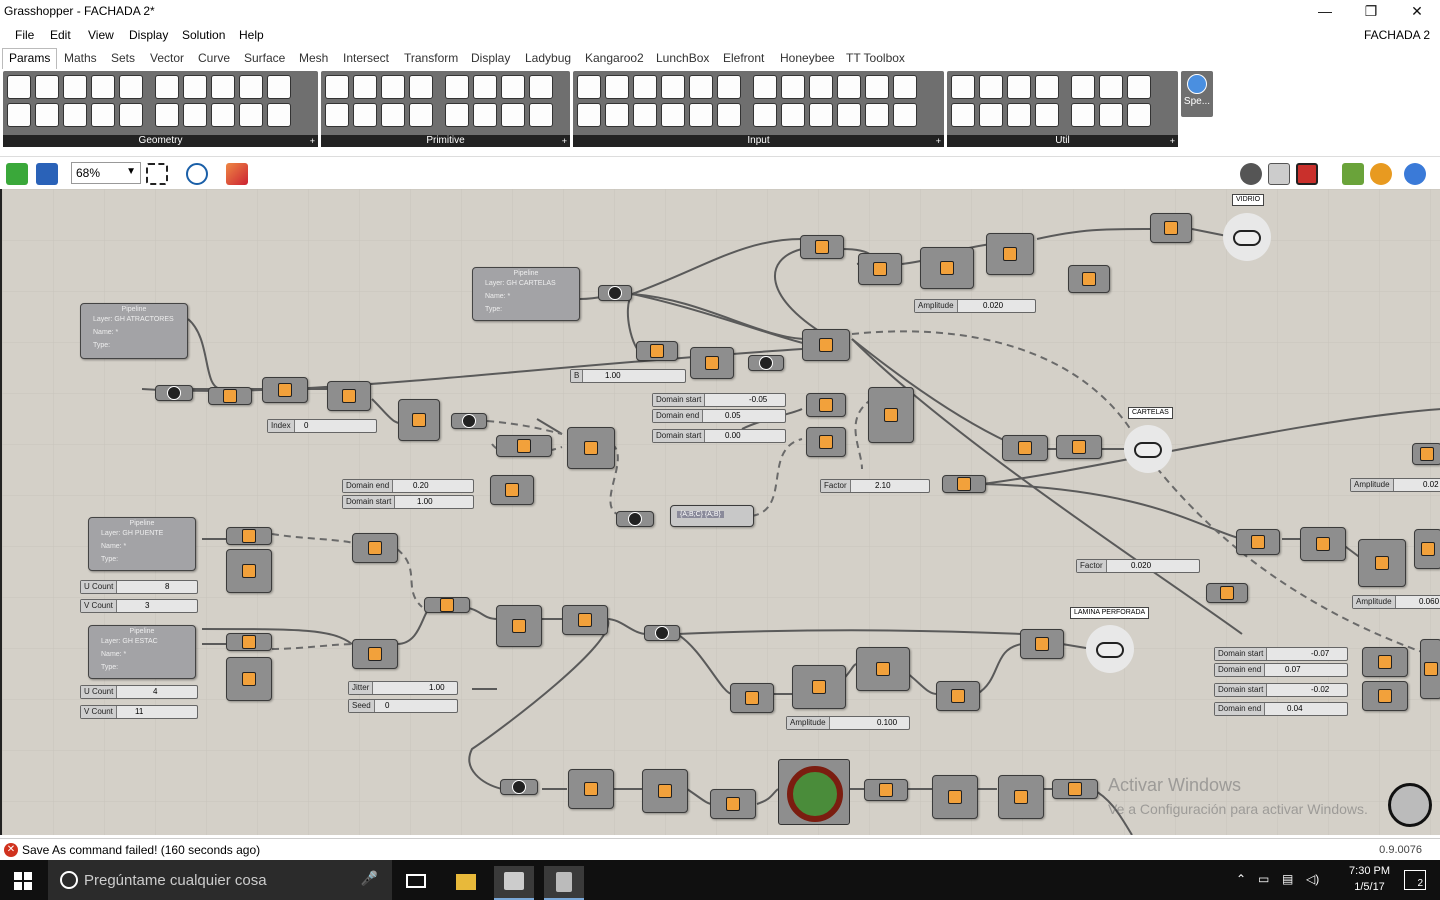  I want to click on save-file-icon, so click(47, 174).